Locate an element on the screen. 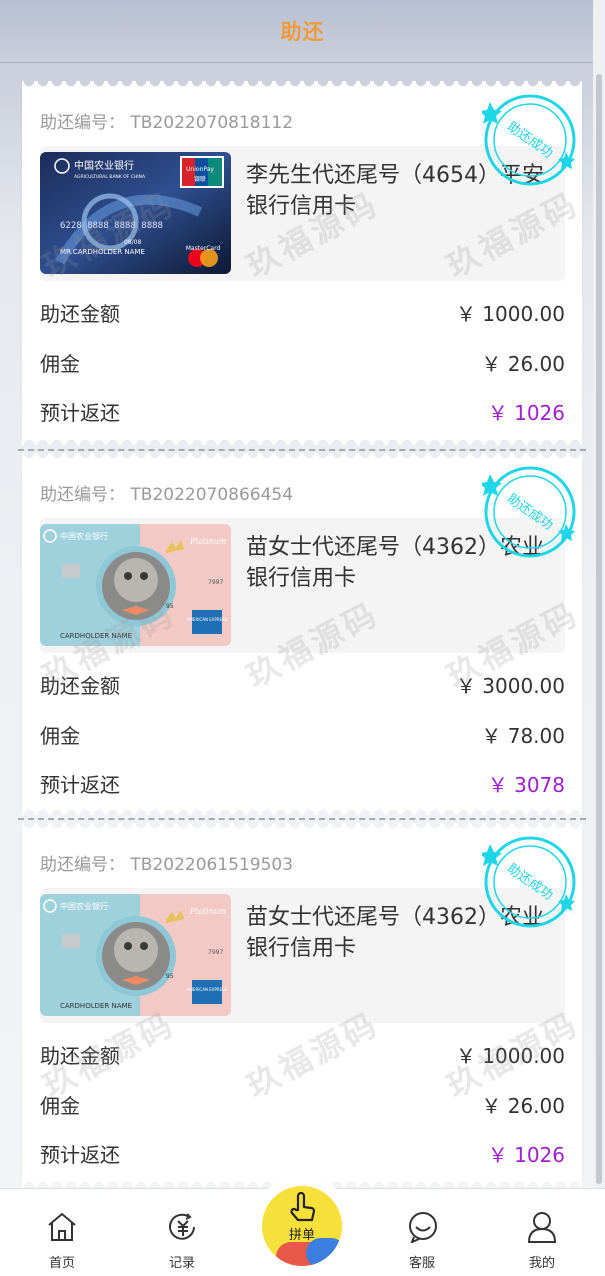 Image resolution: width=605 pixels, height=1276 pixels. commission-value: ￥ 78.00 is located at coordinates (523, 735).